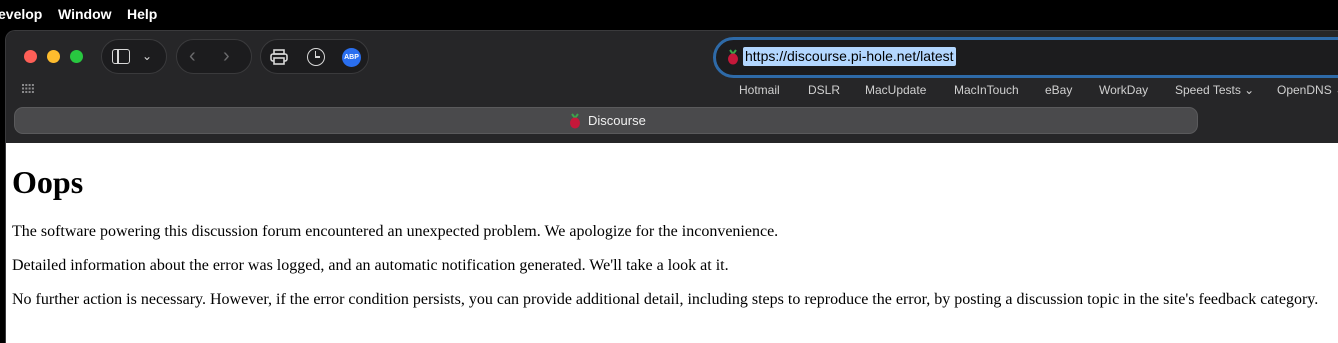 This screenshot has width=1338, height=343. I want to click on bookmark-hotmail: Hotmail, so click(759, 90).